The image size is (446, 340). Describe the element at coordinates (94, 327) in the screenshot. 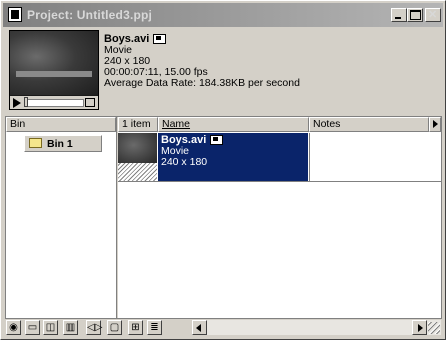

I see `rate-icon: ◁▷` at that location.